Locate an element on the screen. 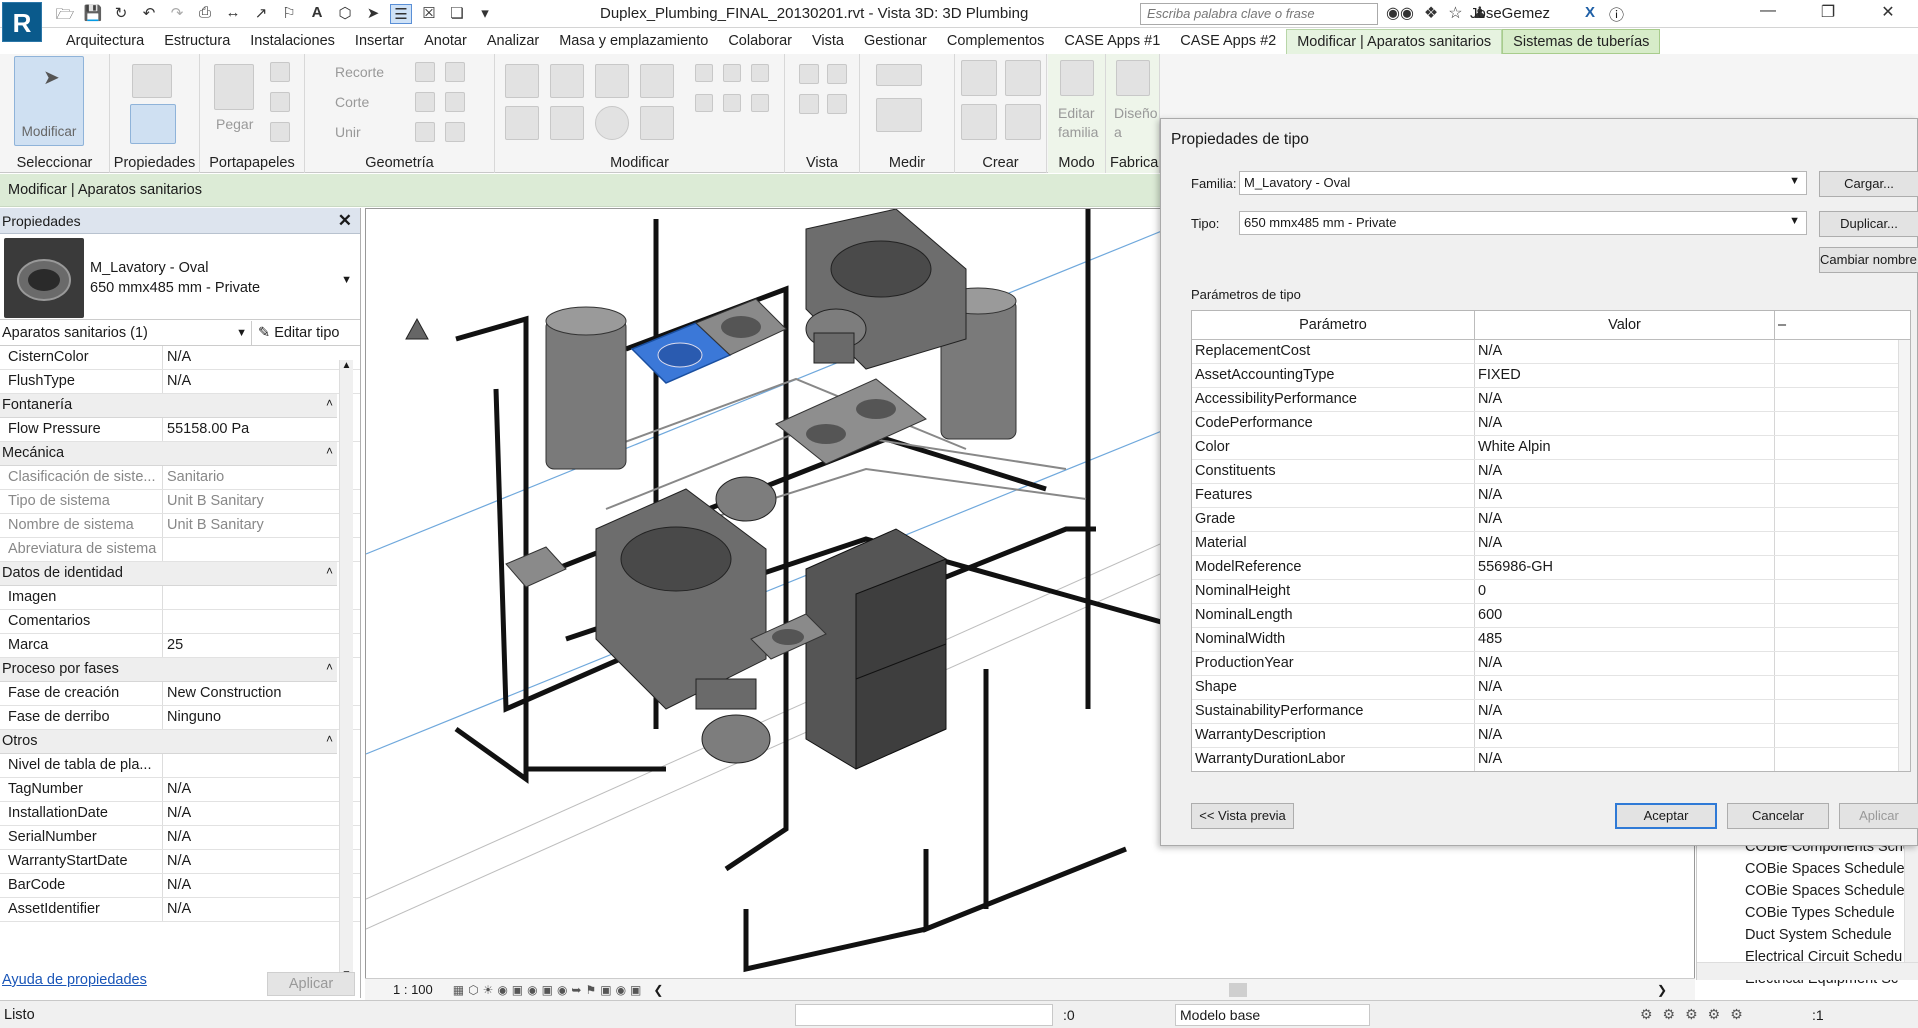  tab-12: CASE Apps #2 is located at coordinates (1228, 41).